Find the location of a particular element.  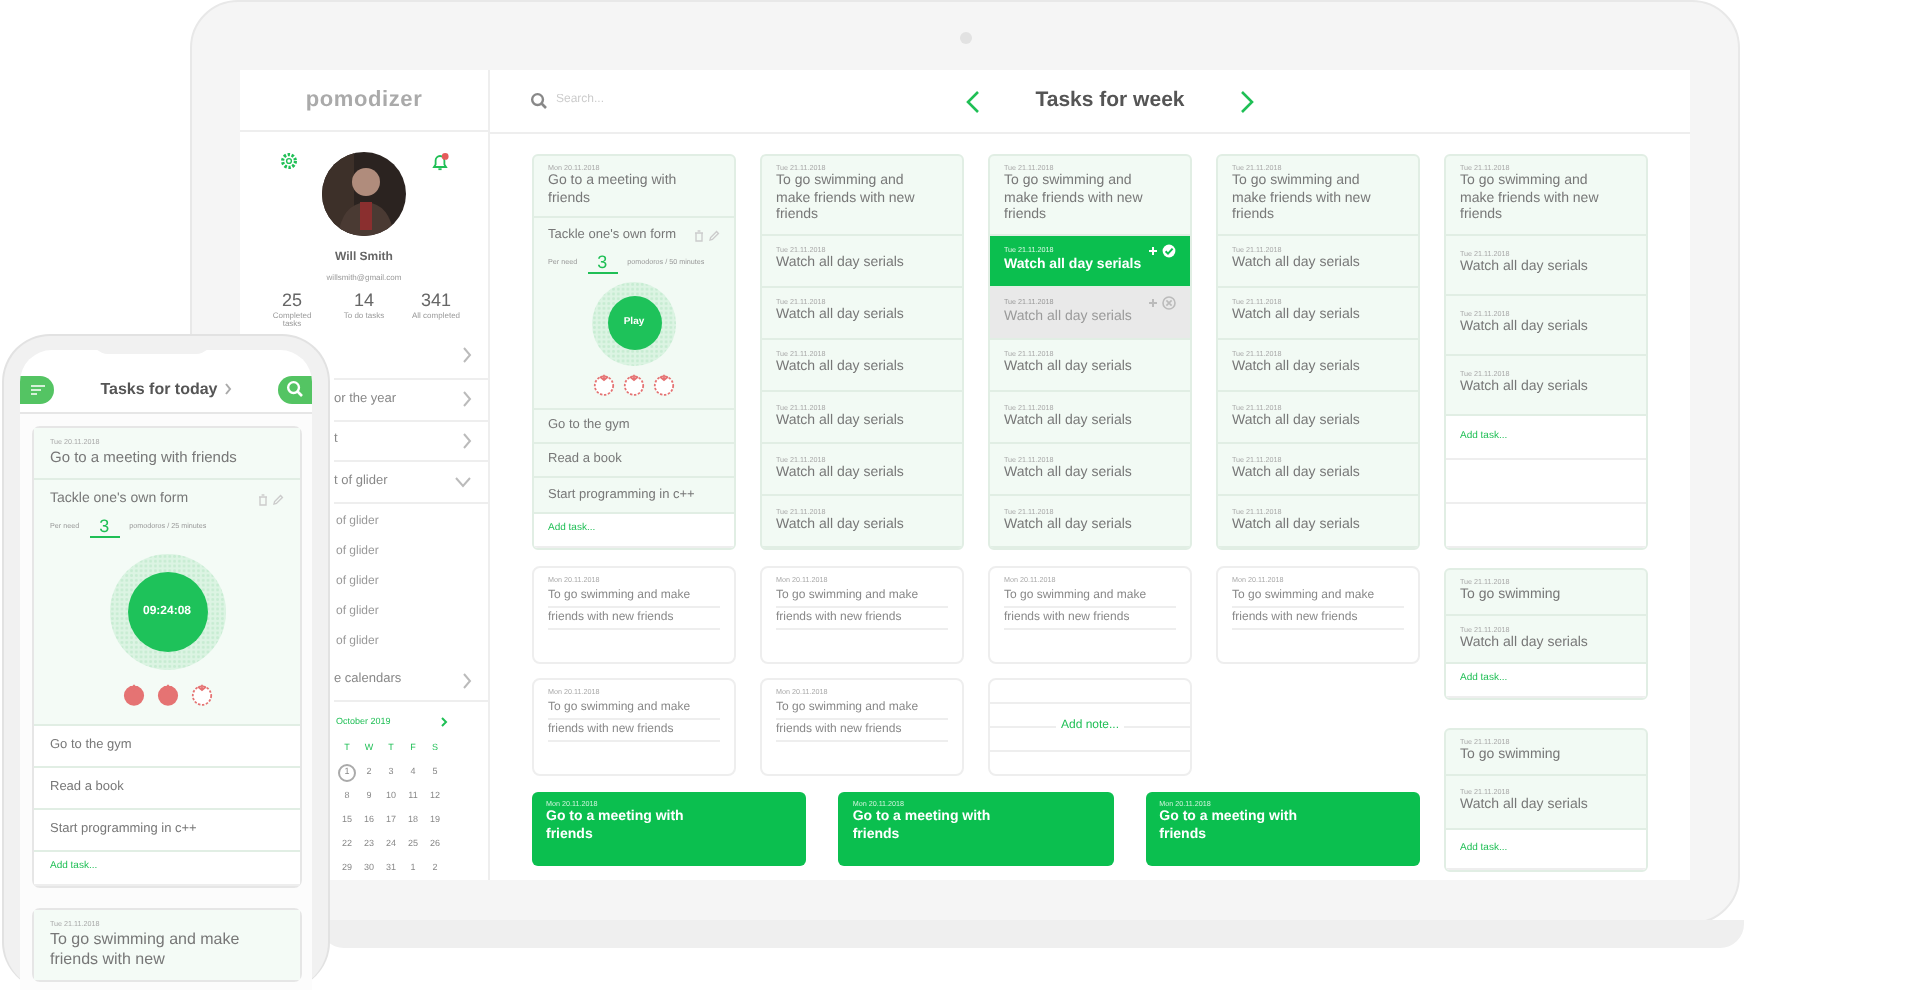

menu-icon is located at coordinates (37, 389).